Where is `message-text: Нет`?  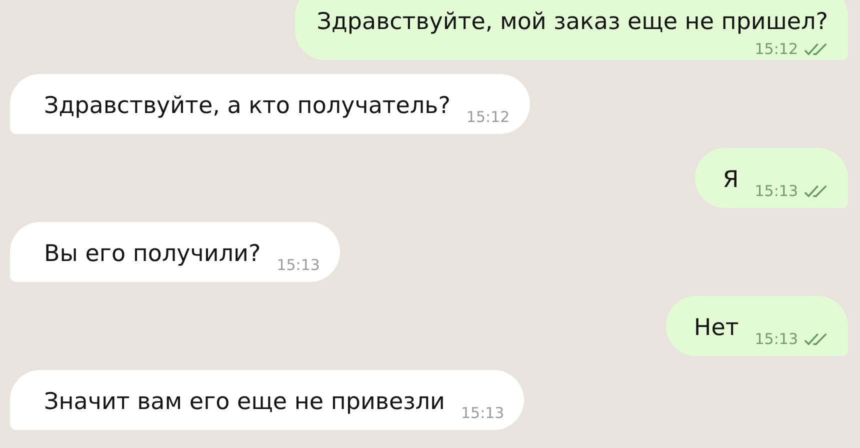
message-text: Нет is located at coordinates (716, 328).